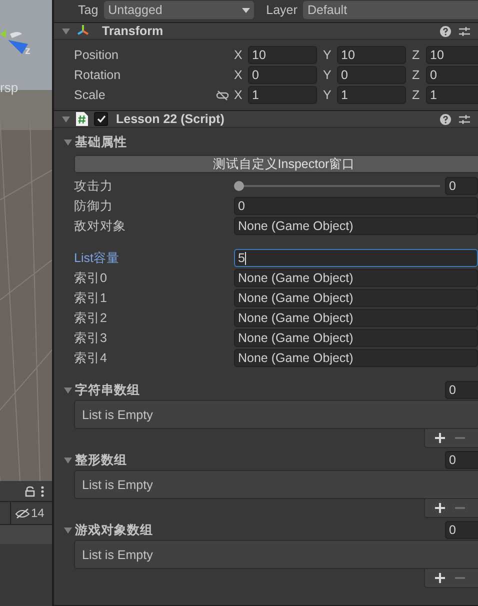  What do you see at coordinates (246, 10) in the screenshot?
I see `caret-icon` at bounding box center [246, 10].